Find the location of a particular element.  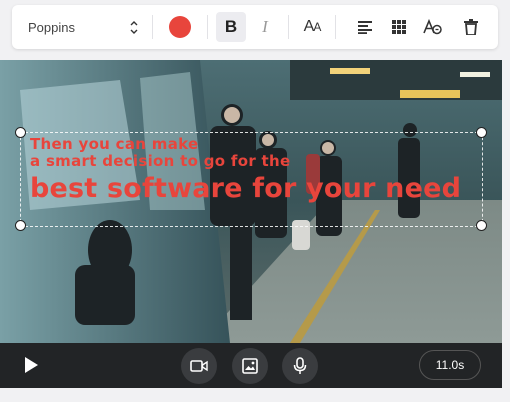

image-button is located at coordinates (250, 366).